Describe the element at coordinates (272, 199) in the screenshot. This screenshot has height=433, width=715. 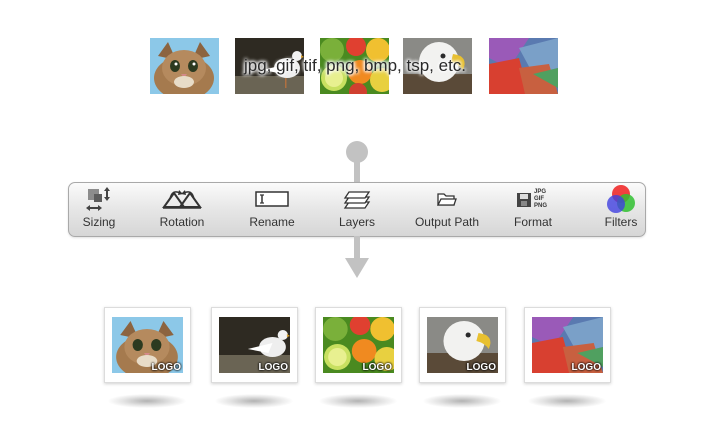
I see `rename-icon` at that location.